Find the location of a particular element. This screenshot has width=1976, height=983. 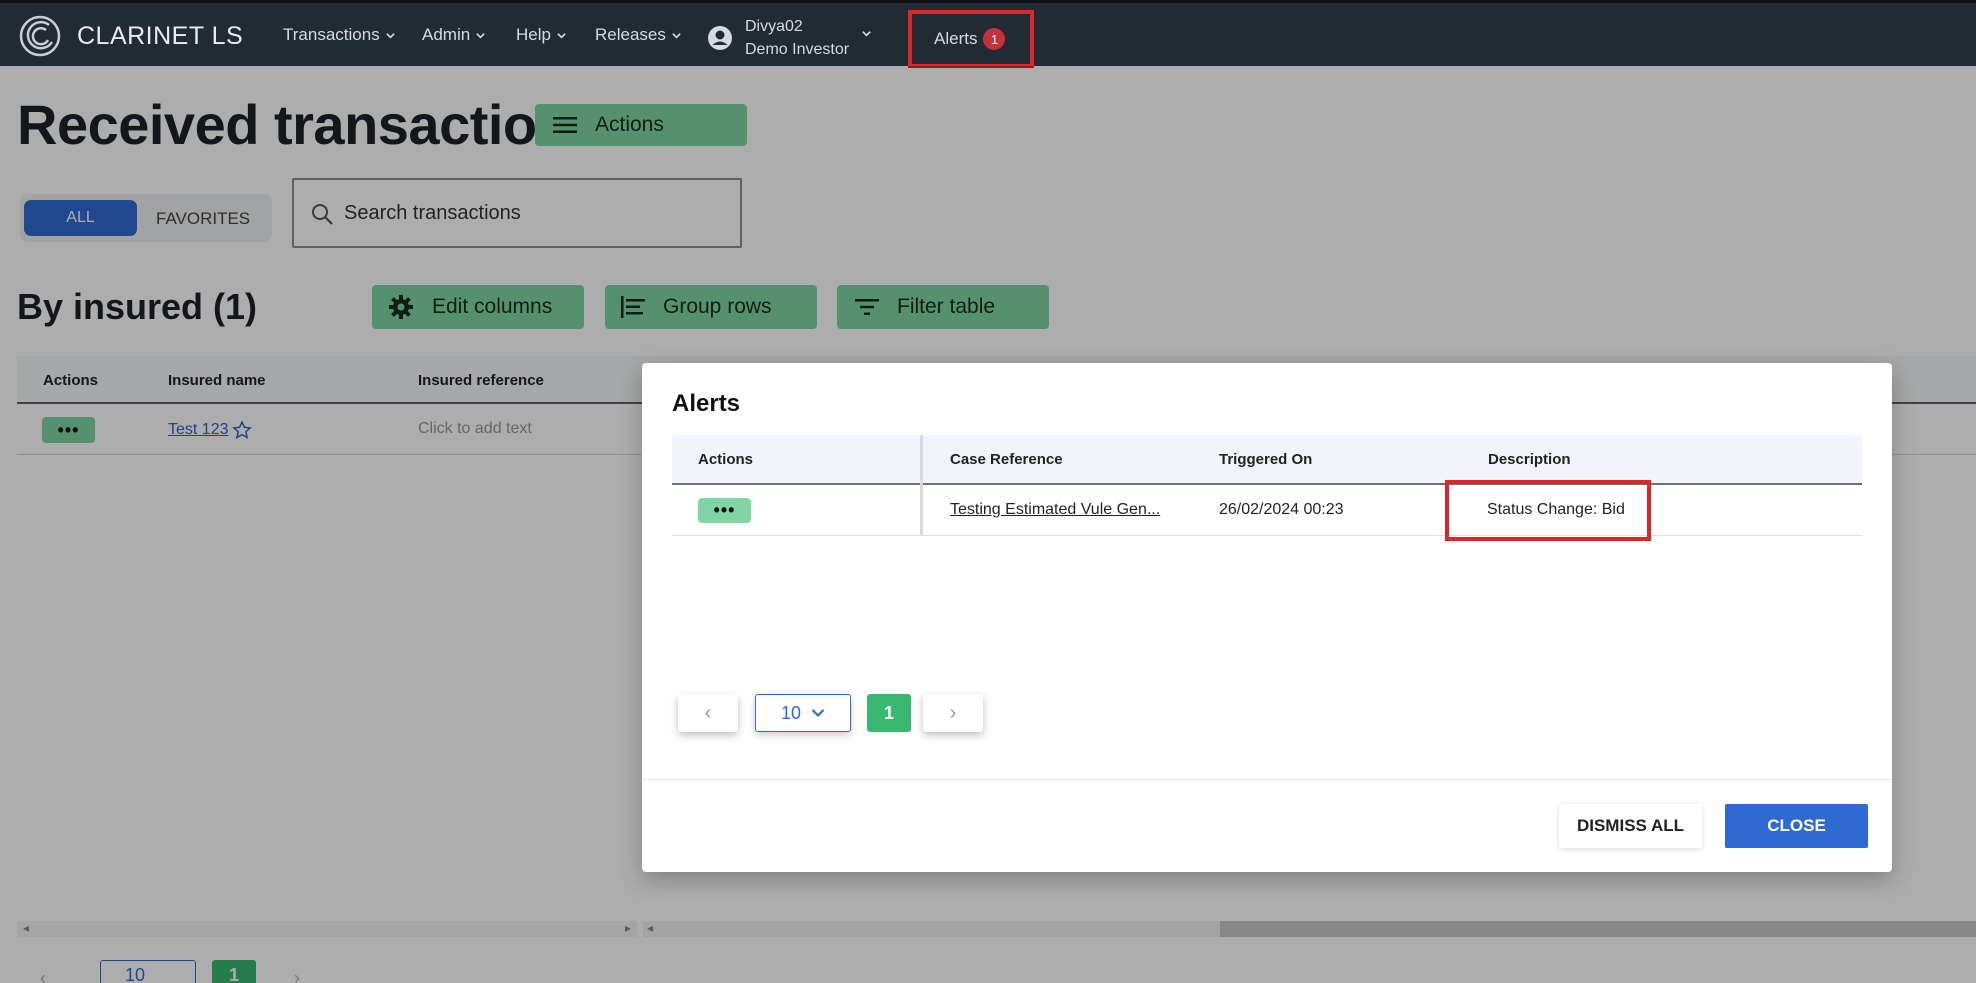

column-header-case-reference: Case Reference is located at coordinates (1006, 459).